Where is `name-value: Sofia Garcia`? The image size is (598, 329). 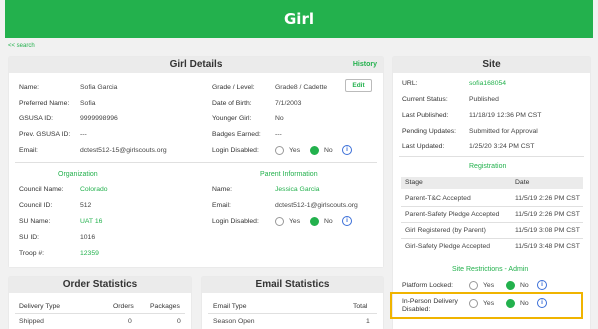 name-value: Sofia Garcia is located at coordinates (99, 87).